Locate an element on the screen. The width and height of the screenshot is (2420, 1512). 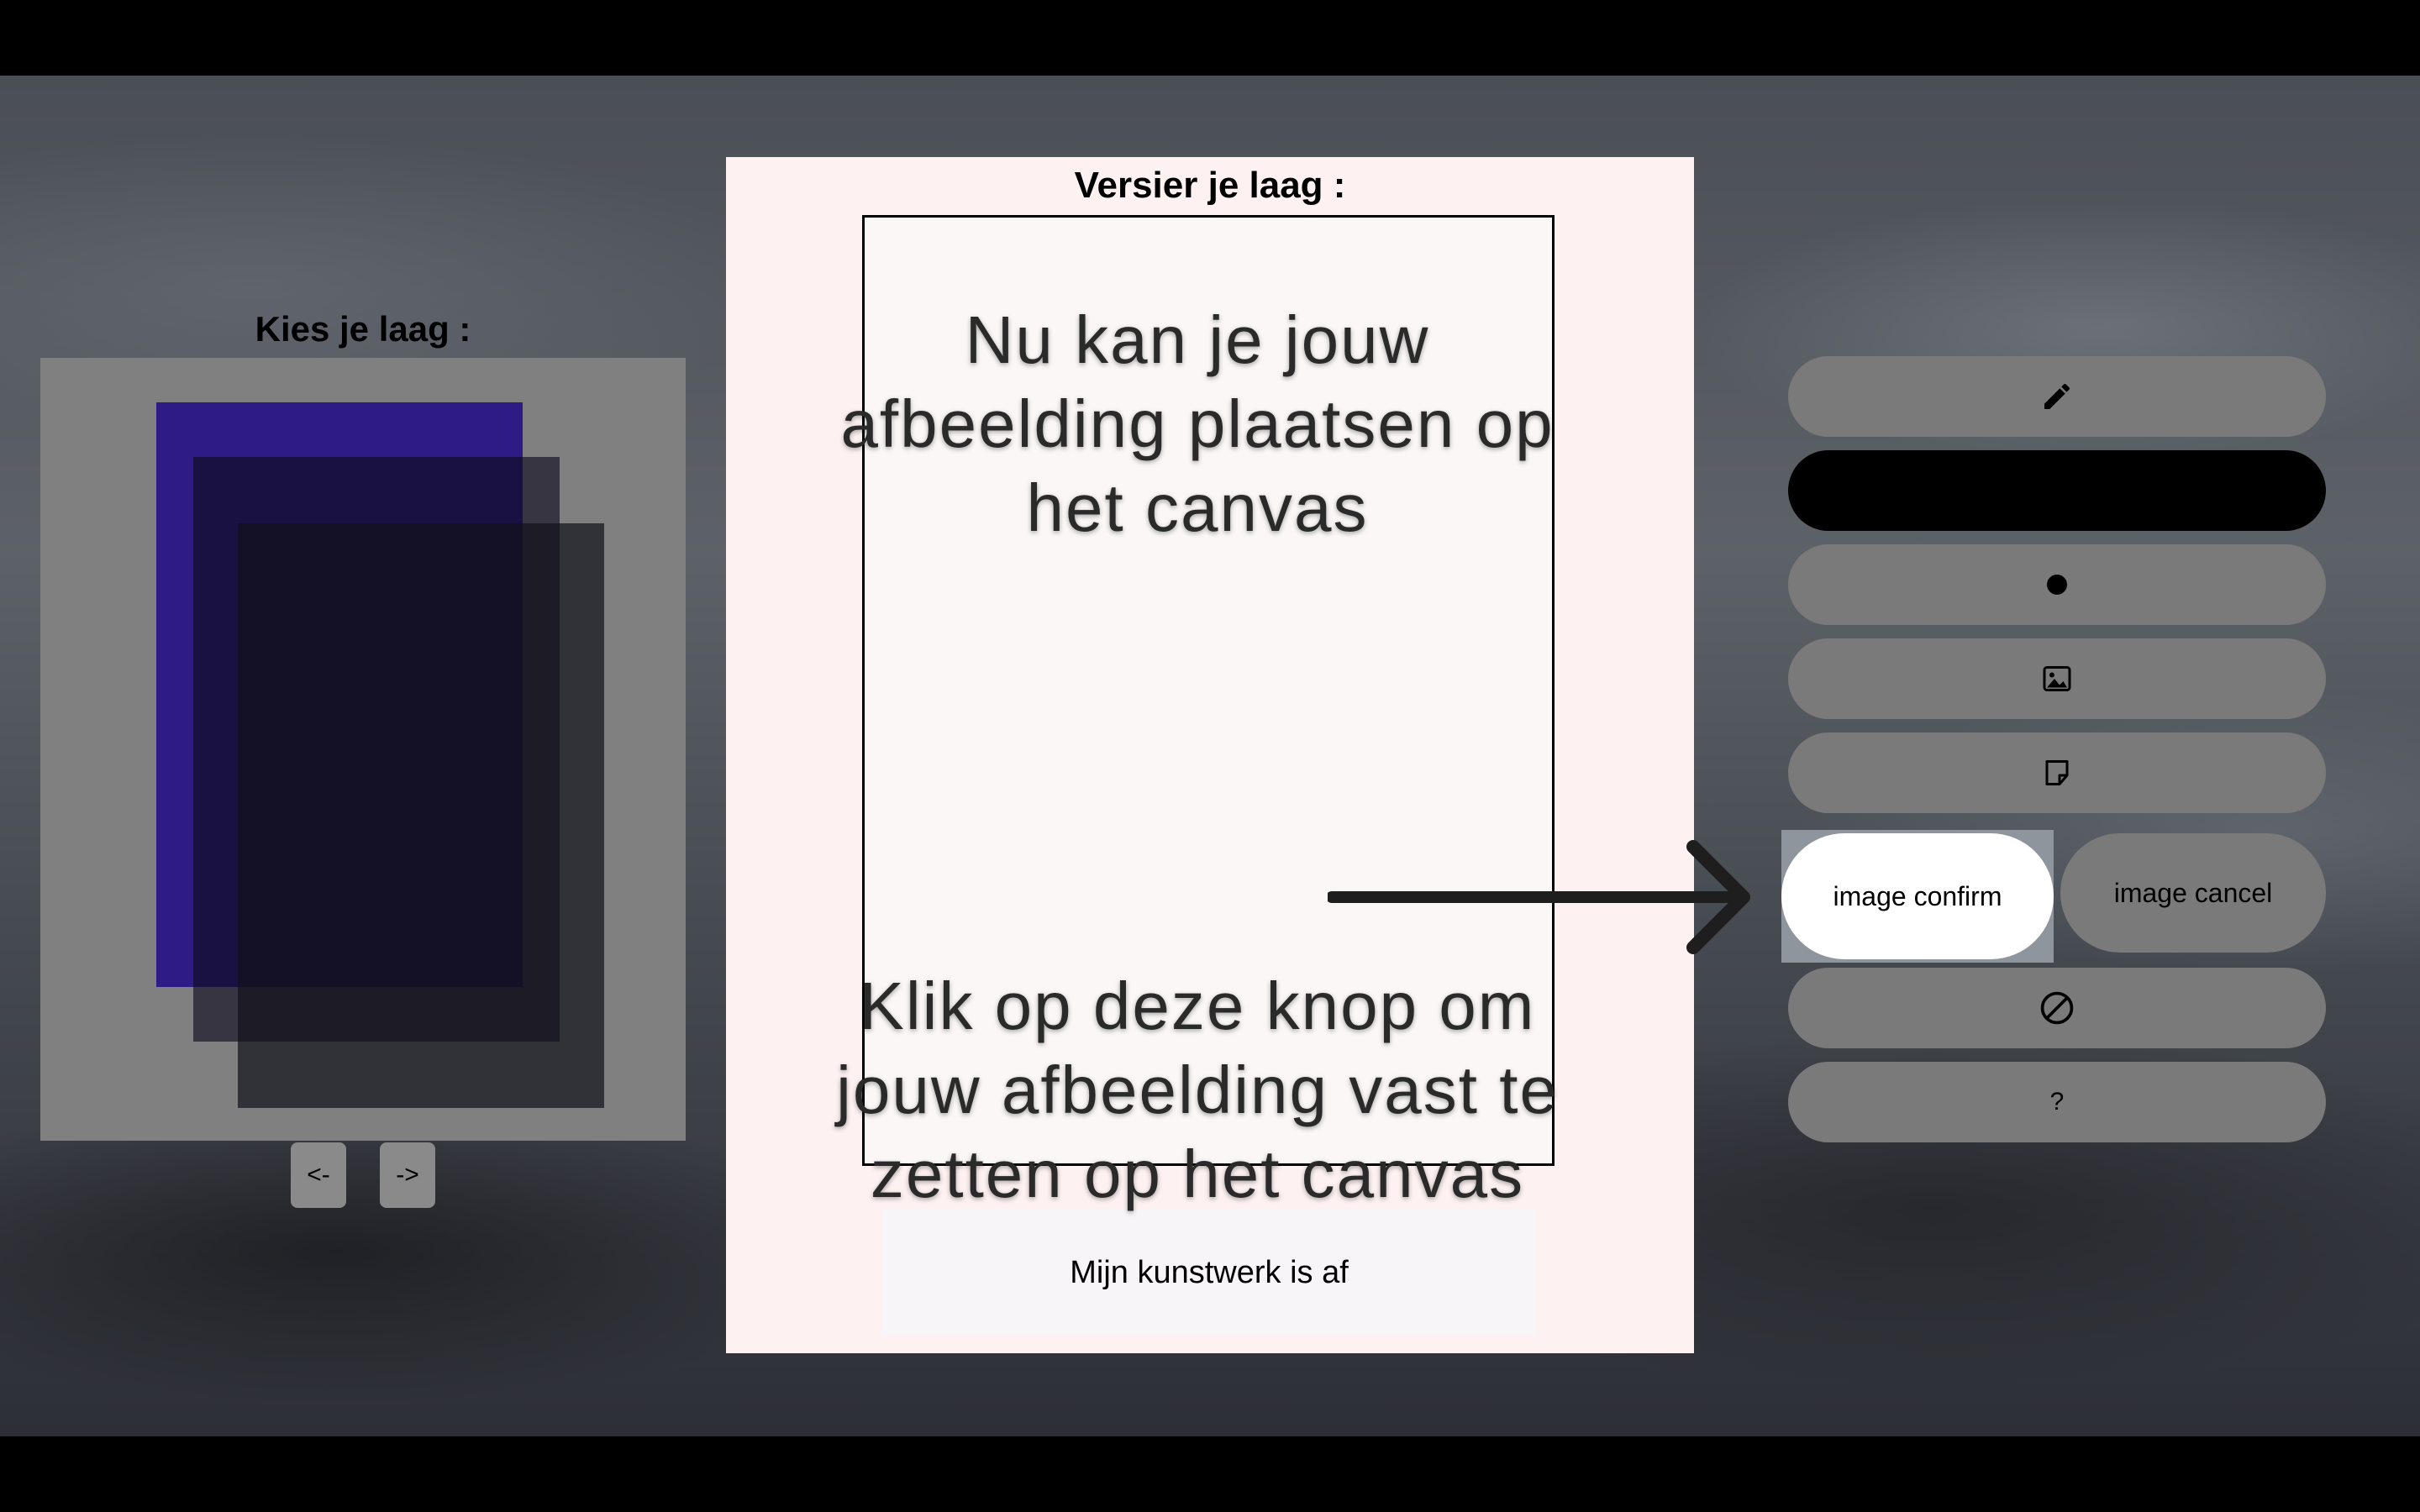
pencil-icon is located at coordinates (2057, 396).